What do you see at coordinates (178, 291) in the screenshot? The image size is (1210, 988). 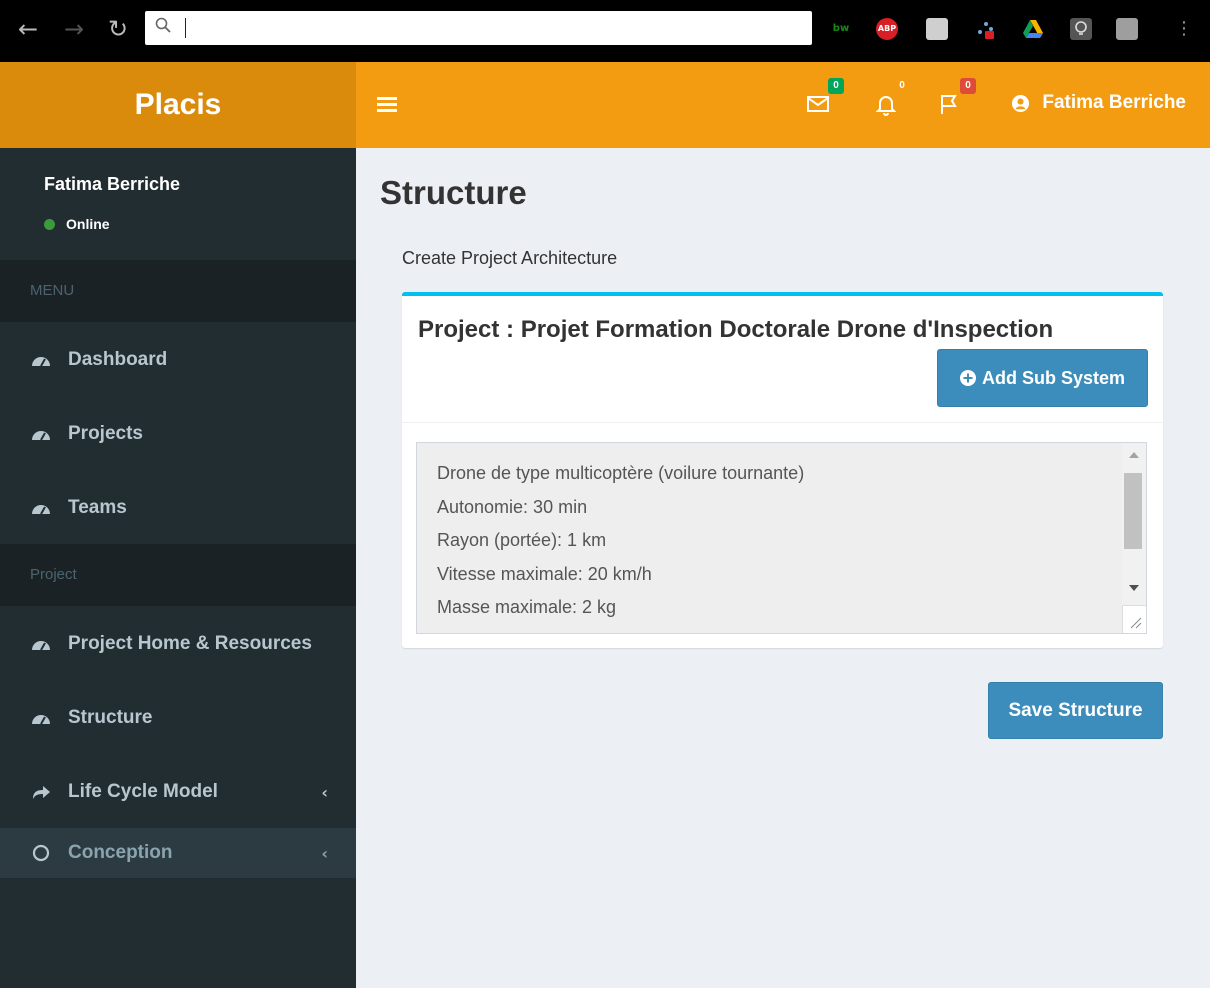 I see `sidebar-header-menu: MENU` at bounding box center [178, 291].